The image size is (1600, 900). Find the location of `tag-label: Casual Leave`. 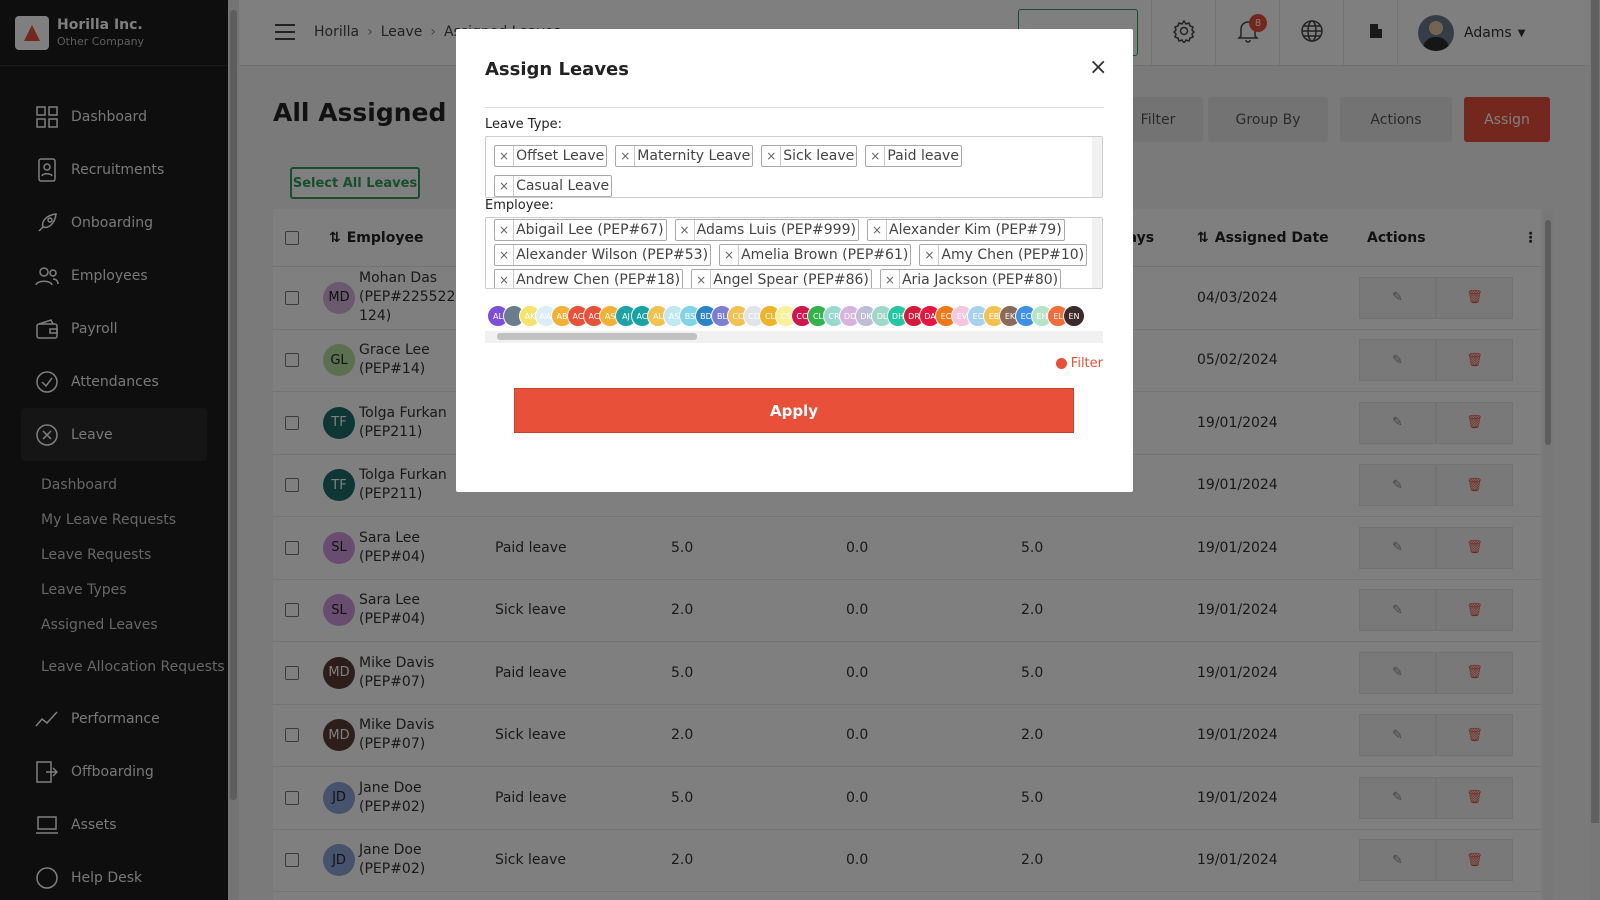

tag-label: Casual Leave is located at coordinates (563, 186).